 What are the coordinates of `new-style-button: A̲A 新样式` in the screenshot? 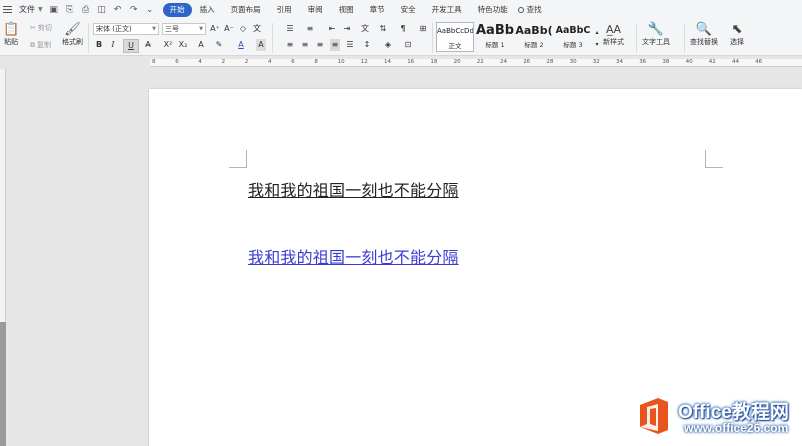 It's located at (613, 34).